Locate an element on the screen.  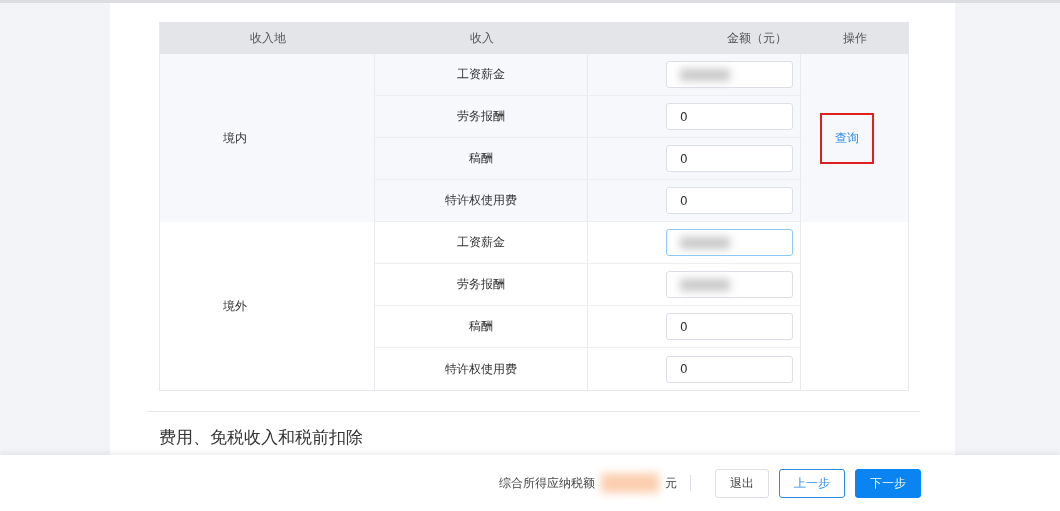
table-cell: 境外 is located at coordinates (267, 306).